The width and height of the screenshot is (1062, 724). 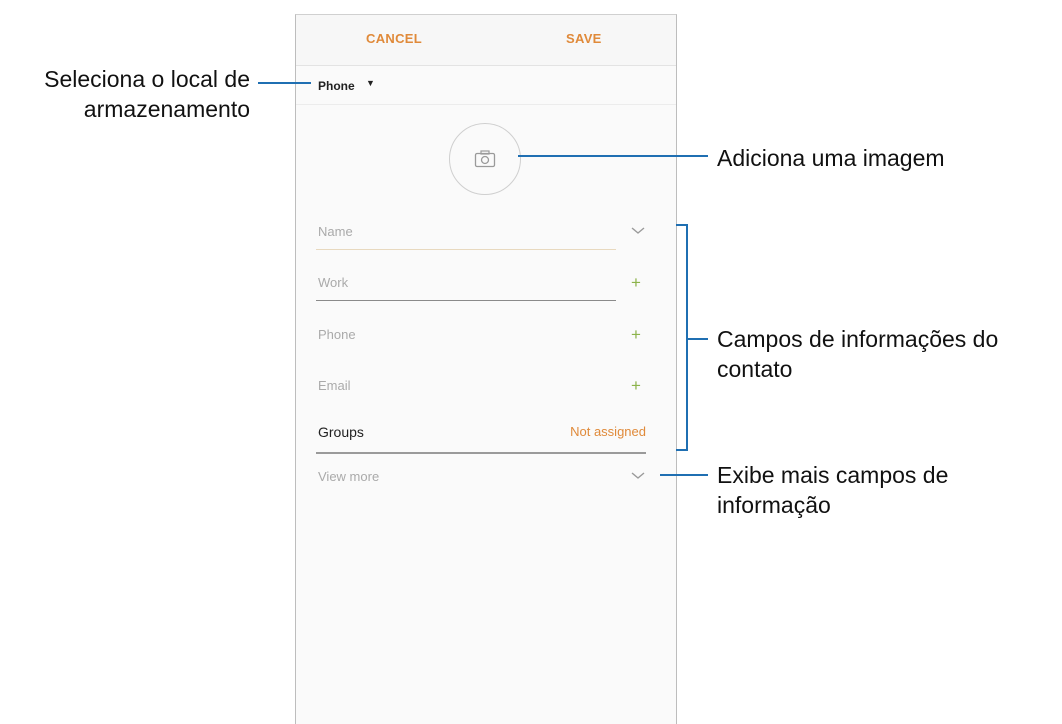 What do you see at coordinates (613, 156) in the screenshot?
I see `image-callout-line` at bounding box center [613, 156].